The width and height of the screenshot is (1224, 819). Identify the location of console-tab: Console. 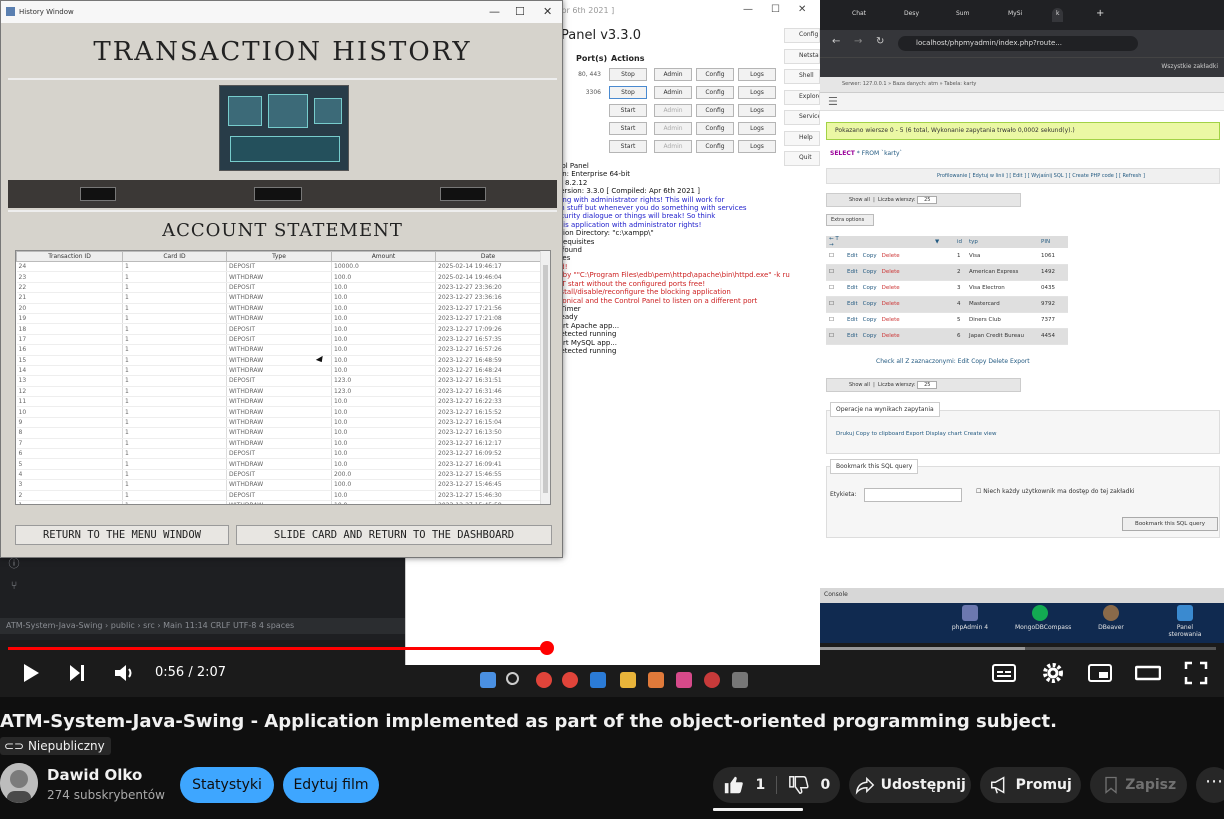
(1022, 595).